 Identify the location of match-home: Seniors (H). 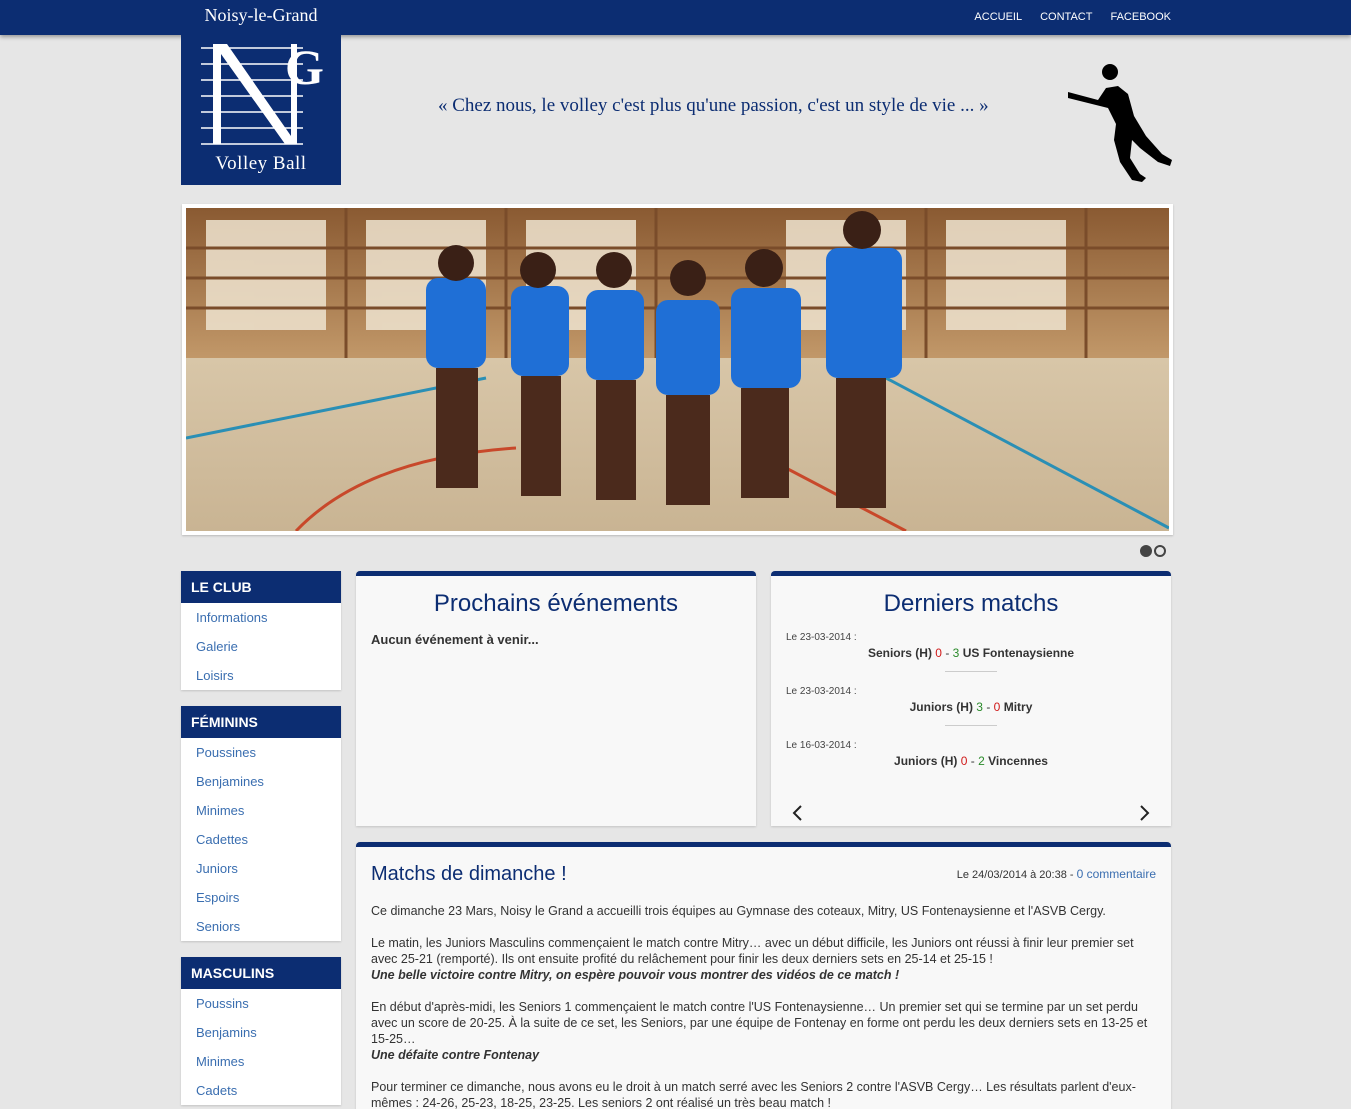
(899, 653).